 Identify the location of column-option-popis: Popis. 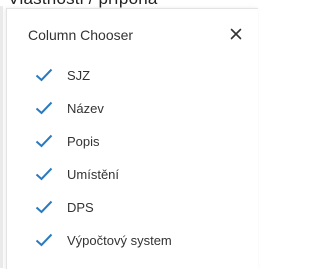
(140, 142).